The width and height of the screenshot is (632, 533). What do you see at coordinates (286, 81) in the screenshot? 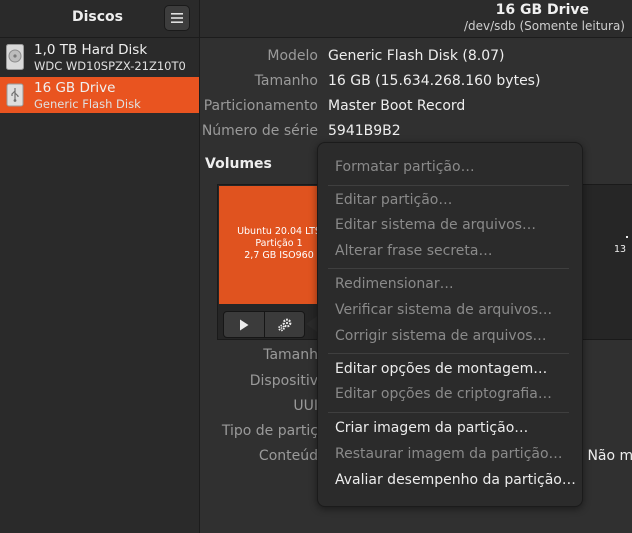
I see `property-label-size: Tamanho` at bounding box center [286, 81].